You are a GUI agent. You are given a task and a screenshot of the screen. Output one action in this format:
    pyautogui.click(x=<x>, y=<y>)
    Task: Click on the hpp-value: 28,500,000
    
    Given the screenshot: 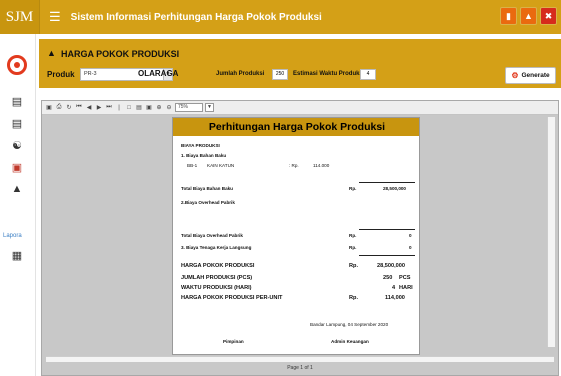 What is the action you would take?
    pyautogui.click(x=391, y=266)
    